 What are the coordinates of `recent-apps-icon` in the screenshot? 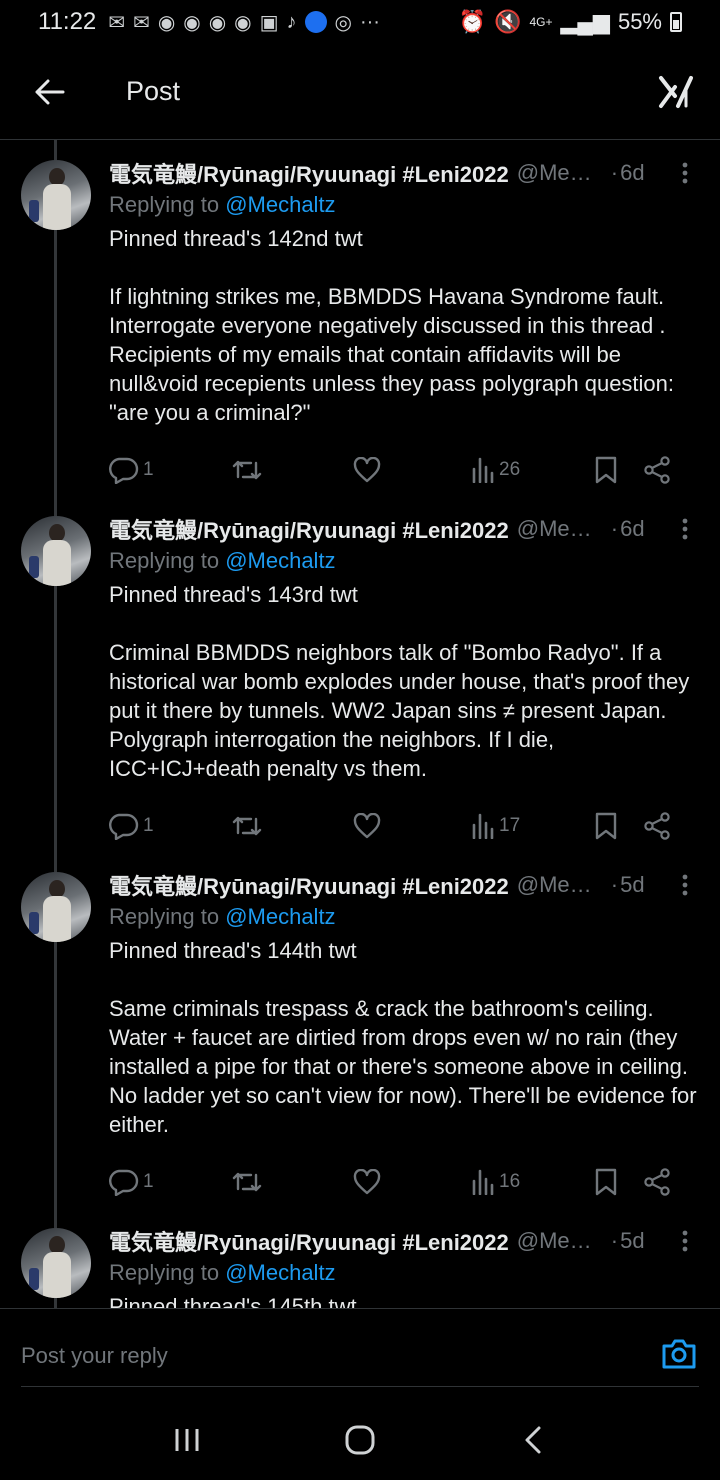 It's located at (187, 1440).